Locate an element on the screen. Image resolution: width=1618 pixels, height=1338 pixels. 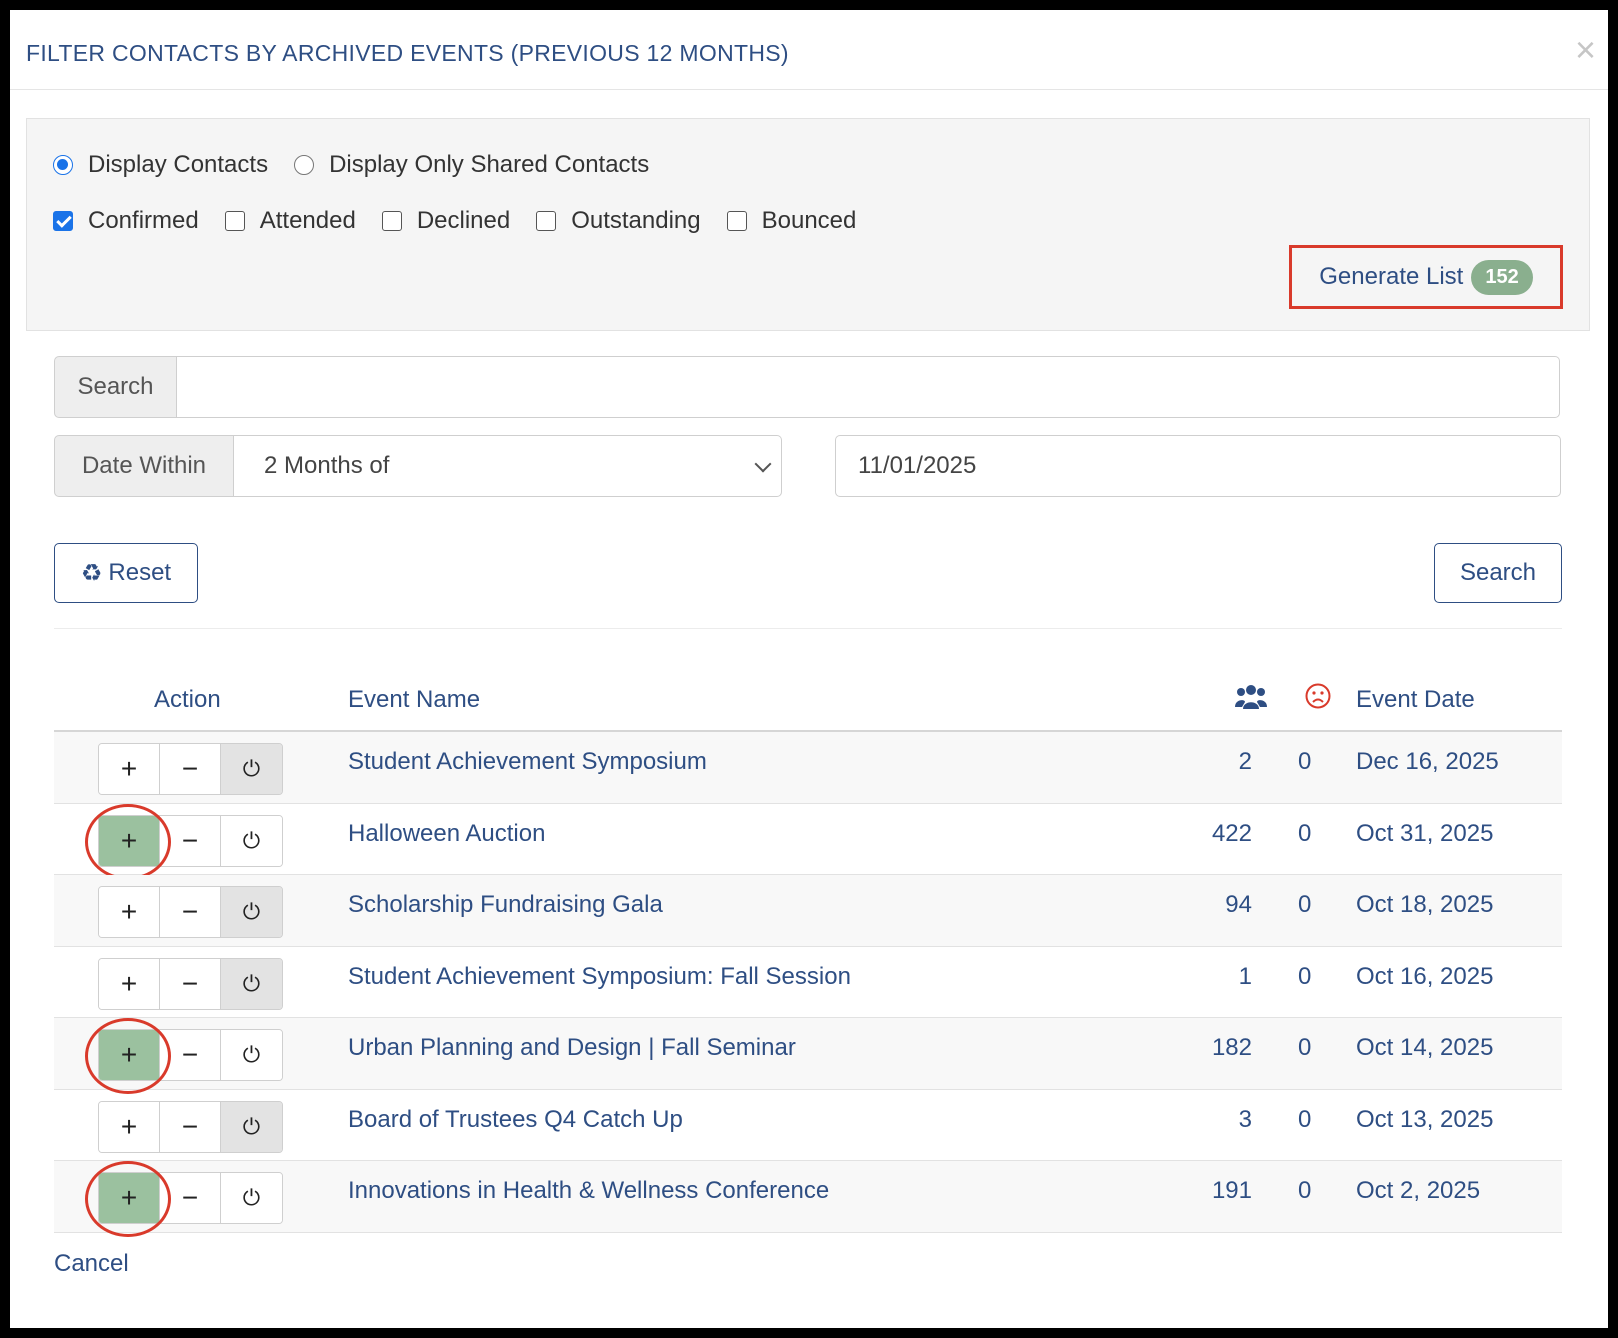
search-group: Search is located at coordinates (807, 387).